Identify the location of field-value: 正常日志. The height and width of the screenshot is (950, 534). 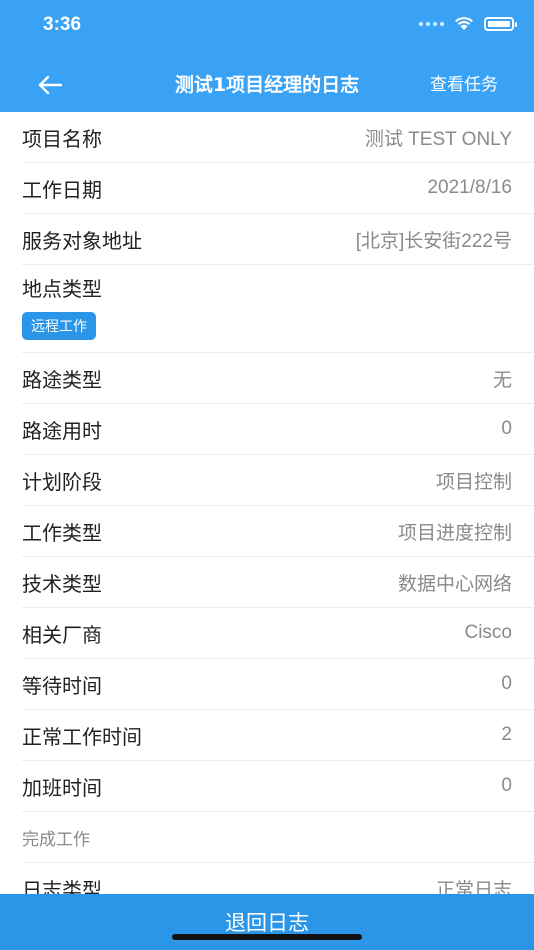
(473, 887).